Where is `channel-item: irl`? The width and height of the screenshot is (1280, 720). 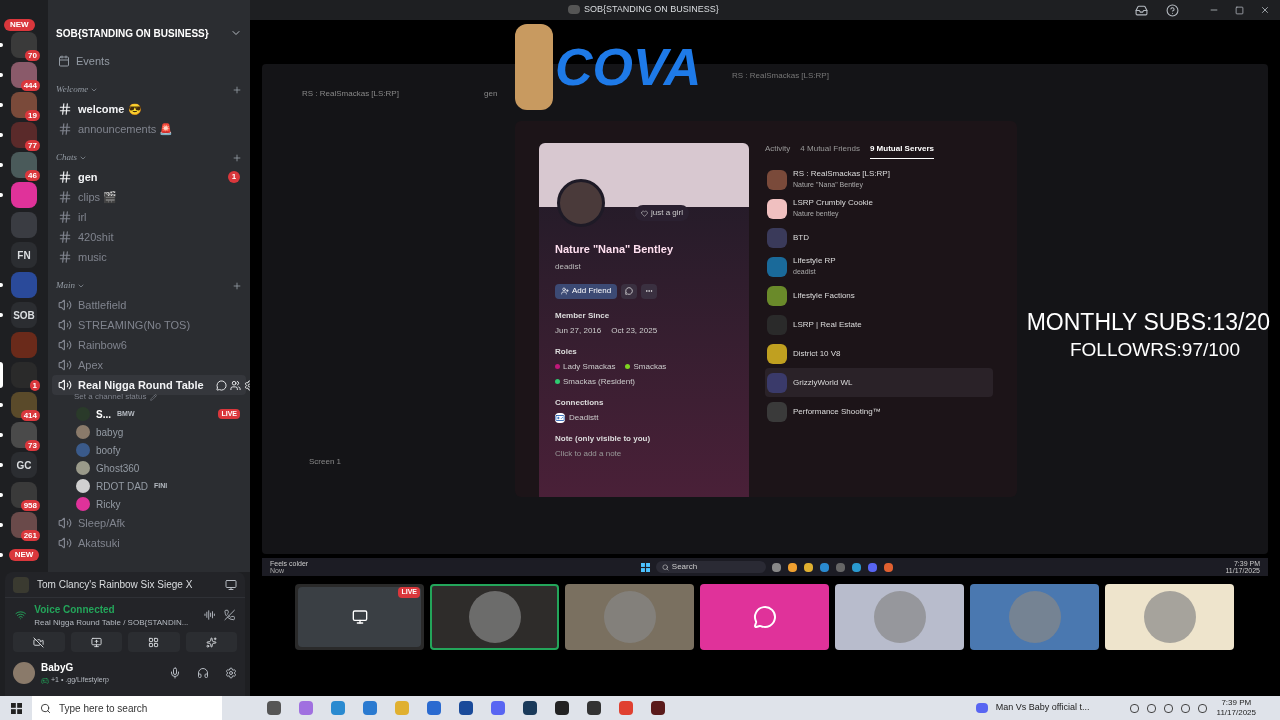 channel-item: irl is located at coordinates (149, 217).